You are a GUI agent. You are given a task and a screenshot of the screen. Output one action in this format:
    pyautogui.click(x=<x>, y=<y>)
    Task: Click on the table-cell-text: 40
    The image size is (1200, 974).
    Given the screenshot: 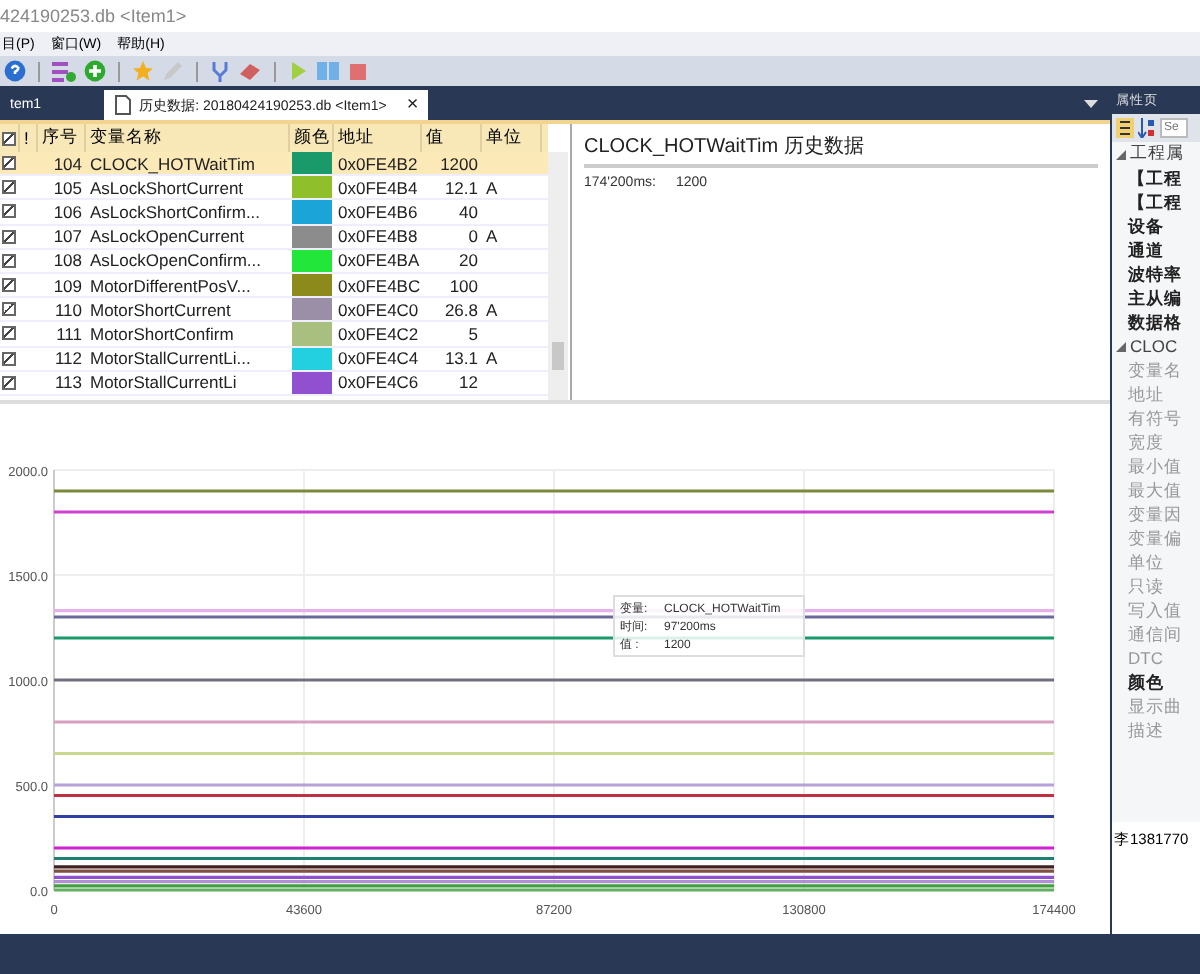 What is the action you would take?
    pyautogui.click(x=468, y=211)
    